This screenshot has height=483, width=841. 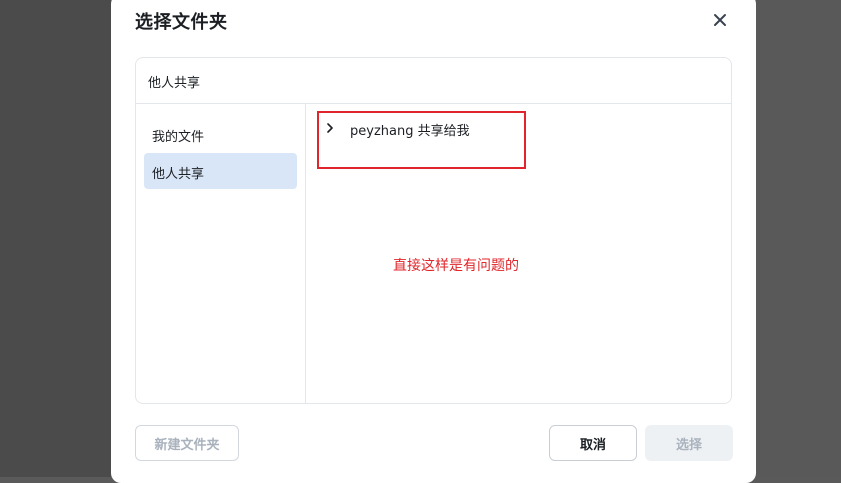 What do you see at coordinates (55, 238) in the screenshot?
I see `backdrop-overlay-left` at bounding box center [55, 238].